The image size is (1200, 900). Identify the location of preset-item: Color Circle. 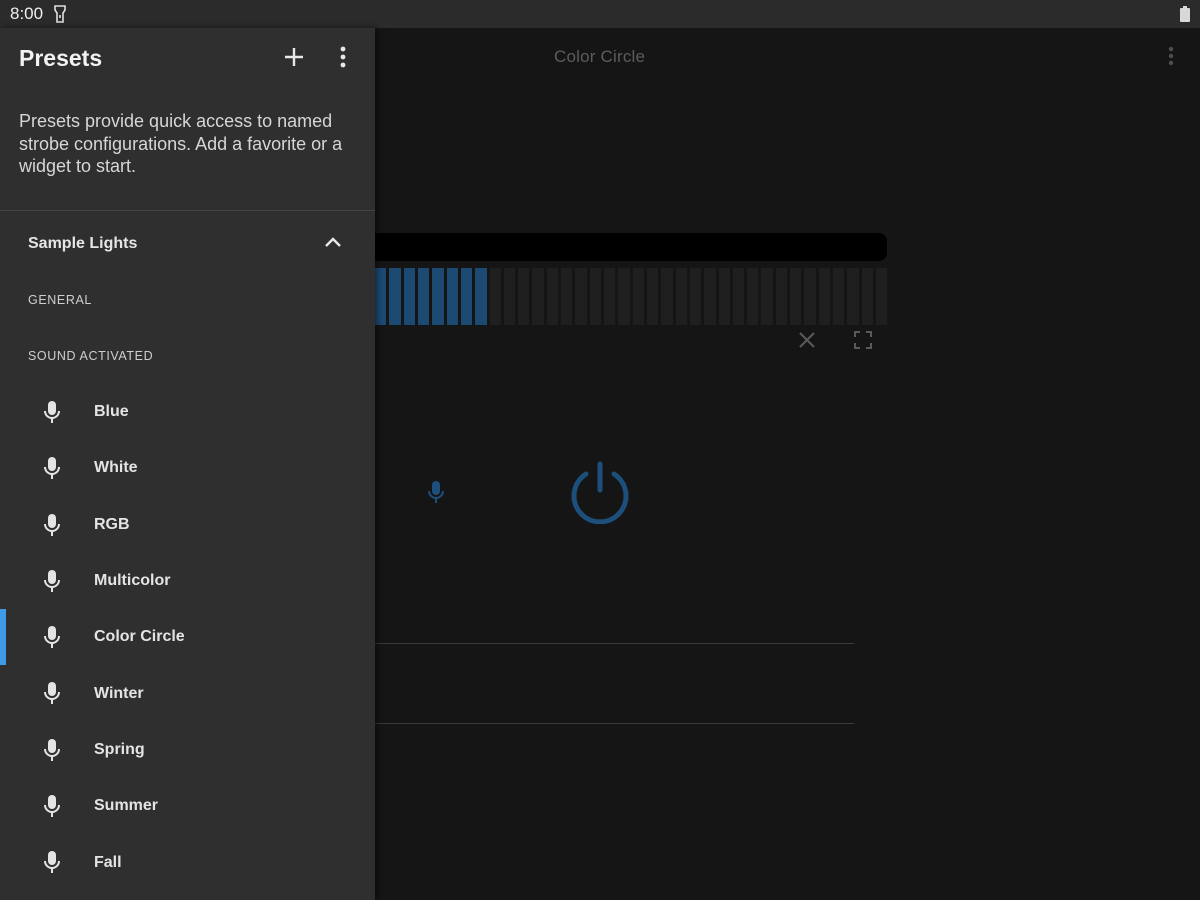
(187, 637).